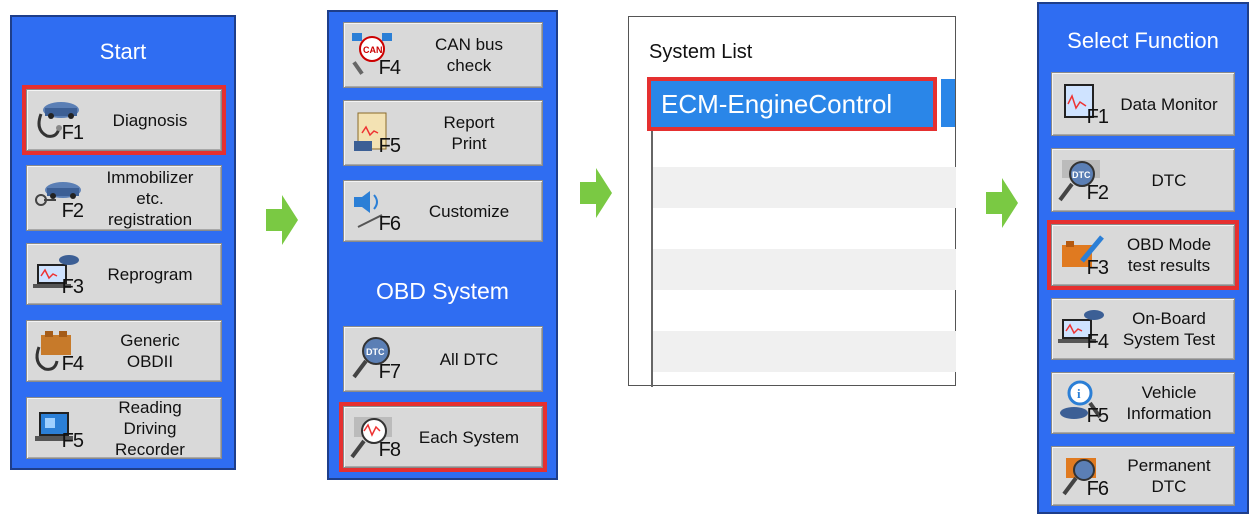 Image resolution: width=1254 pixels, height=516 pixels. I want to click on can-bus-check-button: CAN F4 CAN bus check, so click(443, 55).